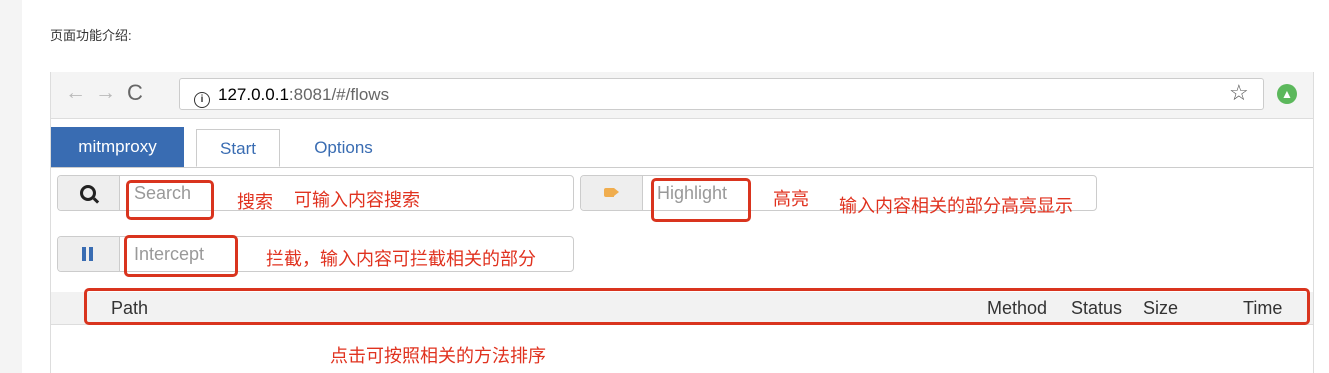 Image resolution: width=1329 pixels, height=373 pixels. What do you see at coordinates (701, 200) in the screenshot?
I see `highlight-highlight-box` at bounding box center [701, 200].